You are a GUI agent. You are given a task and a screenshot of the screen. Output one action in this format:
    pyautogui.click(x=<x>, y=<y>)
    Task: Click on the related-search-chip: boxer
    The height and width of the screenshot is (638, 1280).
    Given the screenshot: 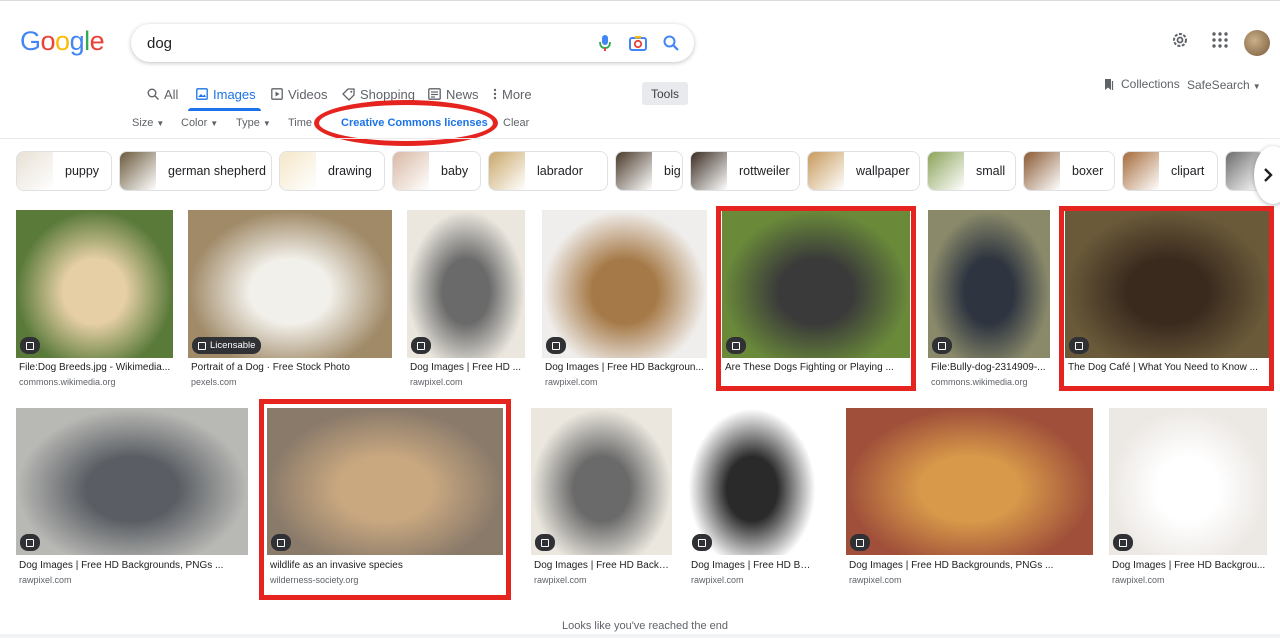 What is the action you would take?
    pyautogui.click(x=1069, y=171)
    